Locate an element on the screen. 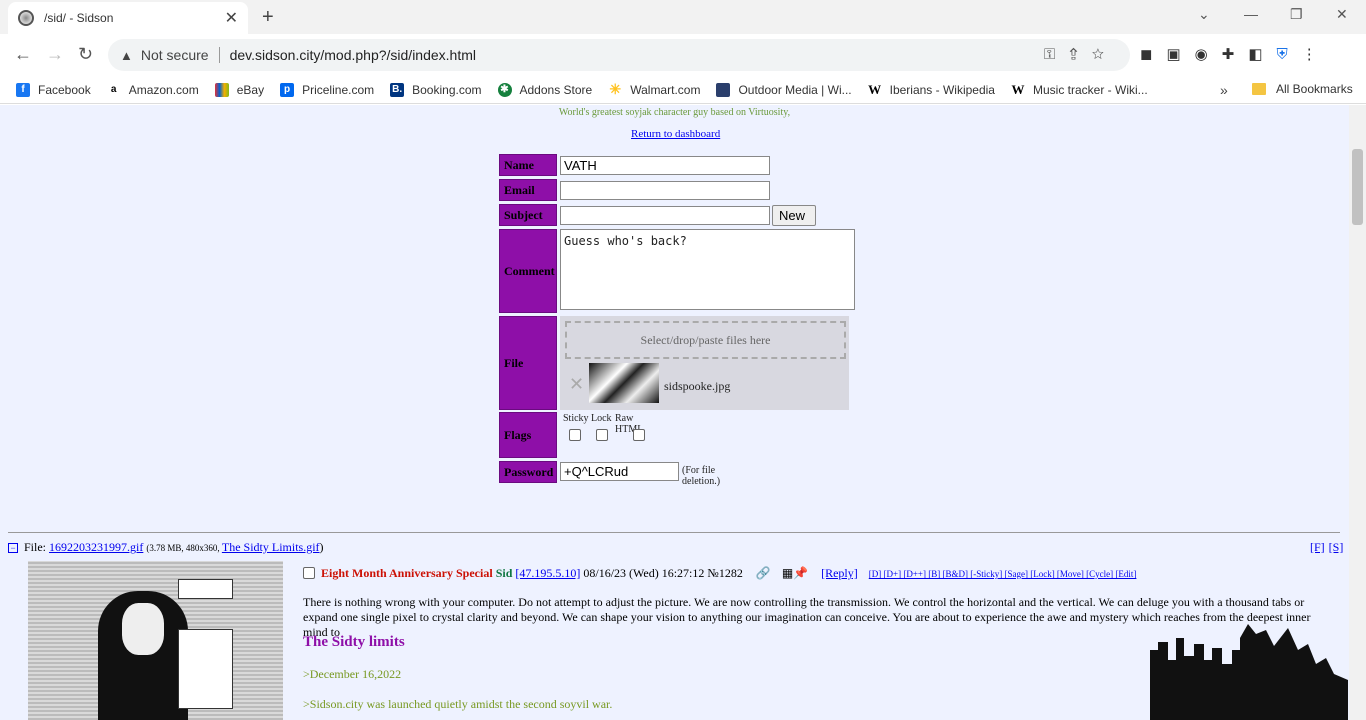 This screenshot has width=1366, height=720. outdoor-media-icon is located at coordinates (723, 89).